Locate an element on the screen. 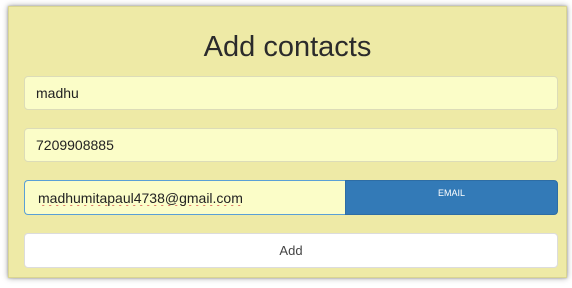 Image resolution: width=572 pixels, height=288 pixels. page-title: Add contacts is located at coordinates (287, 47).